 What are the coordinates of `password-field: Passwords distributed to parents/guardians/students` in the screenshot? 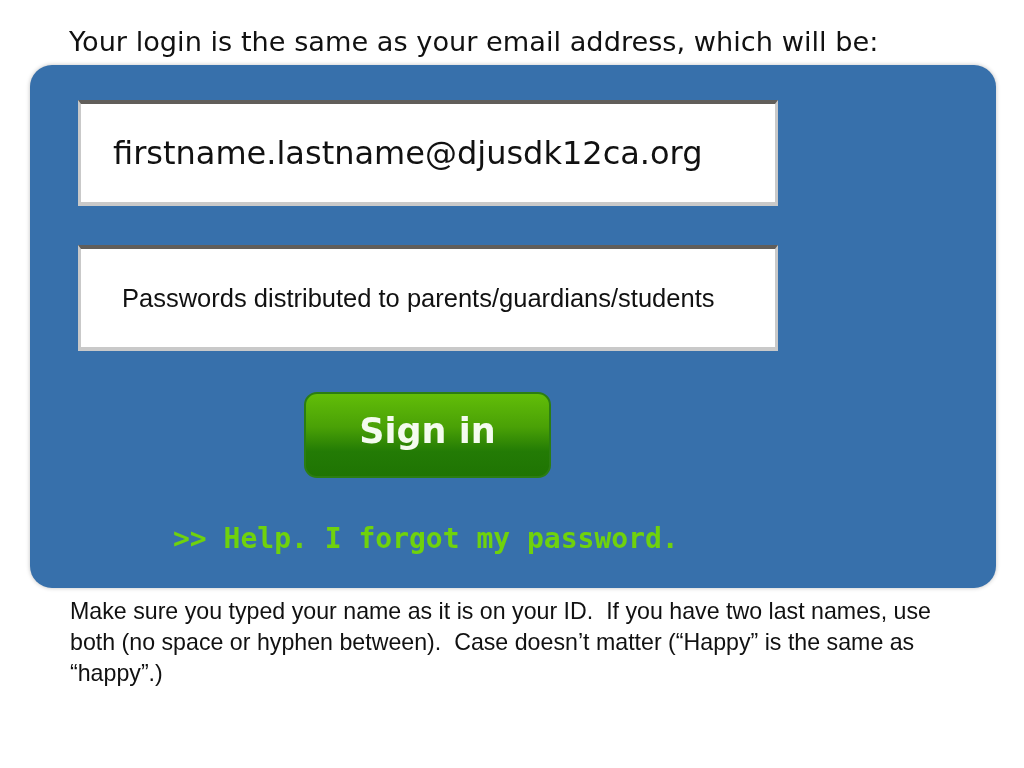 It's located at (428, 298).